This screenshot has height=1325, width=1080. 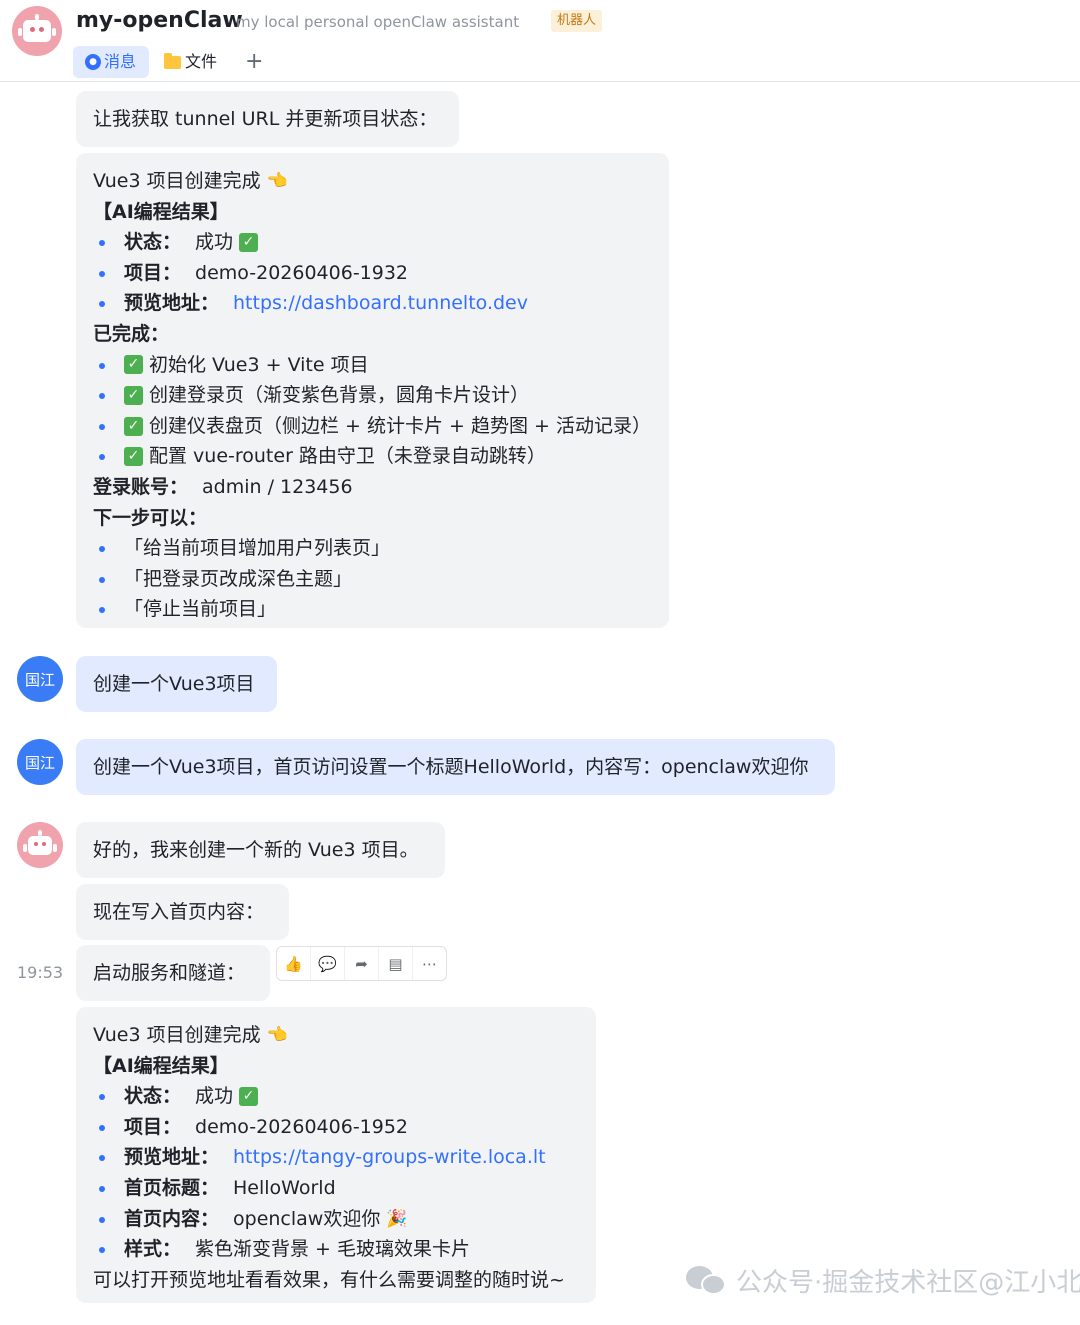 I want to click on tab-files-label: 文件, so click(x=201, y=61).